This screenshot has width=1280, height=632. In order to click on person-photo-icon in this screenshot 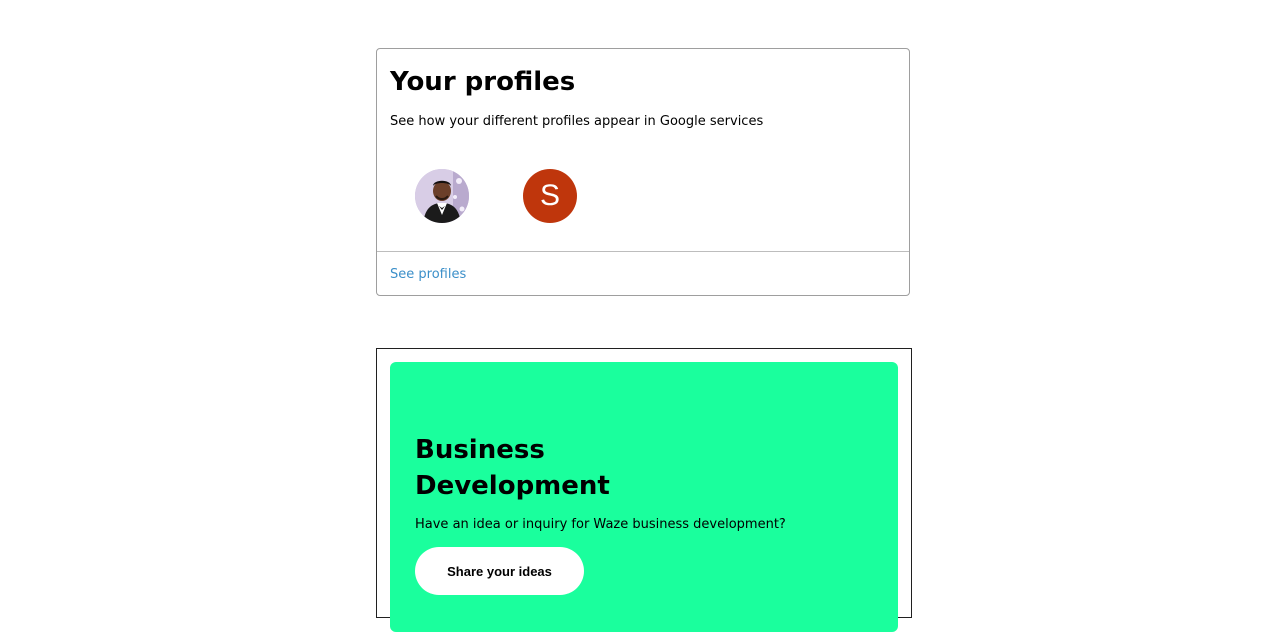, I will do `click(442, 196)`.